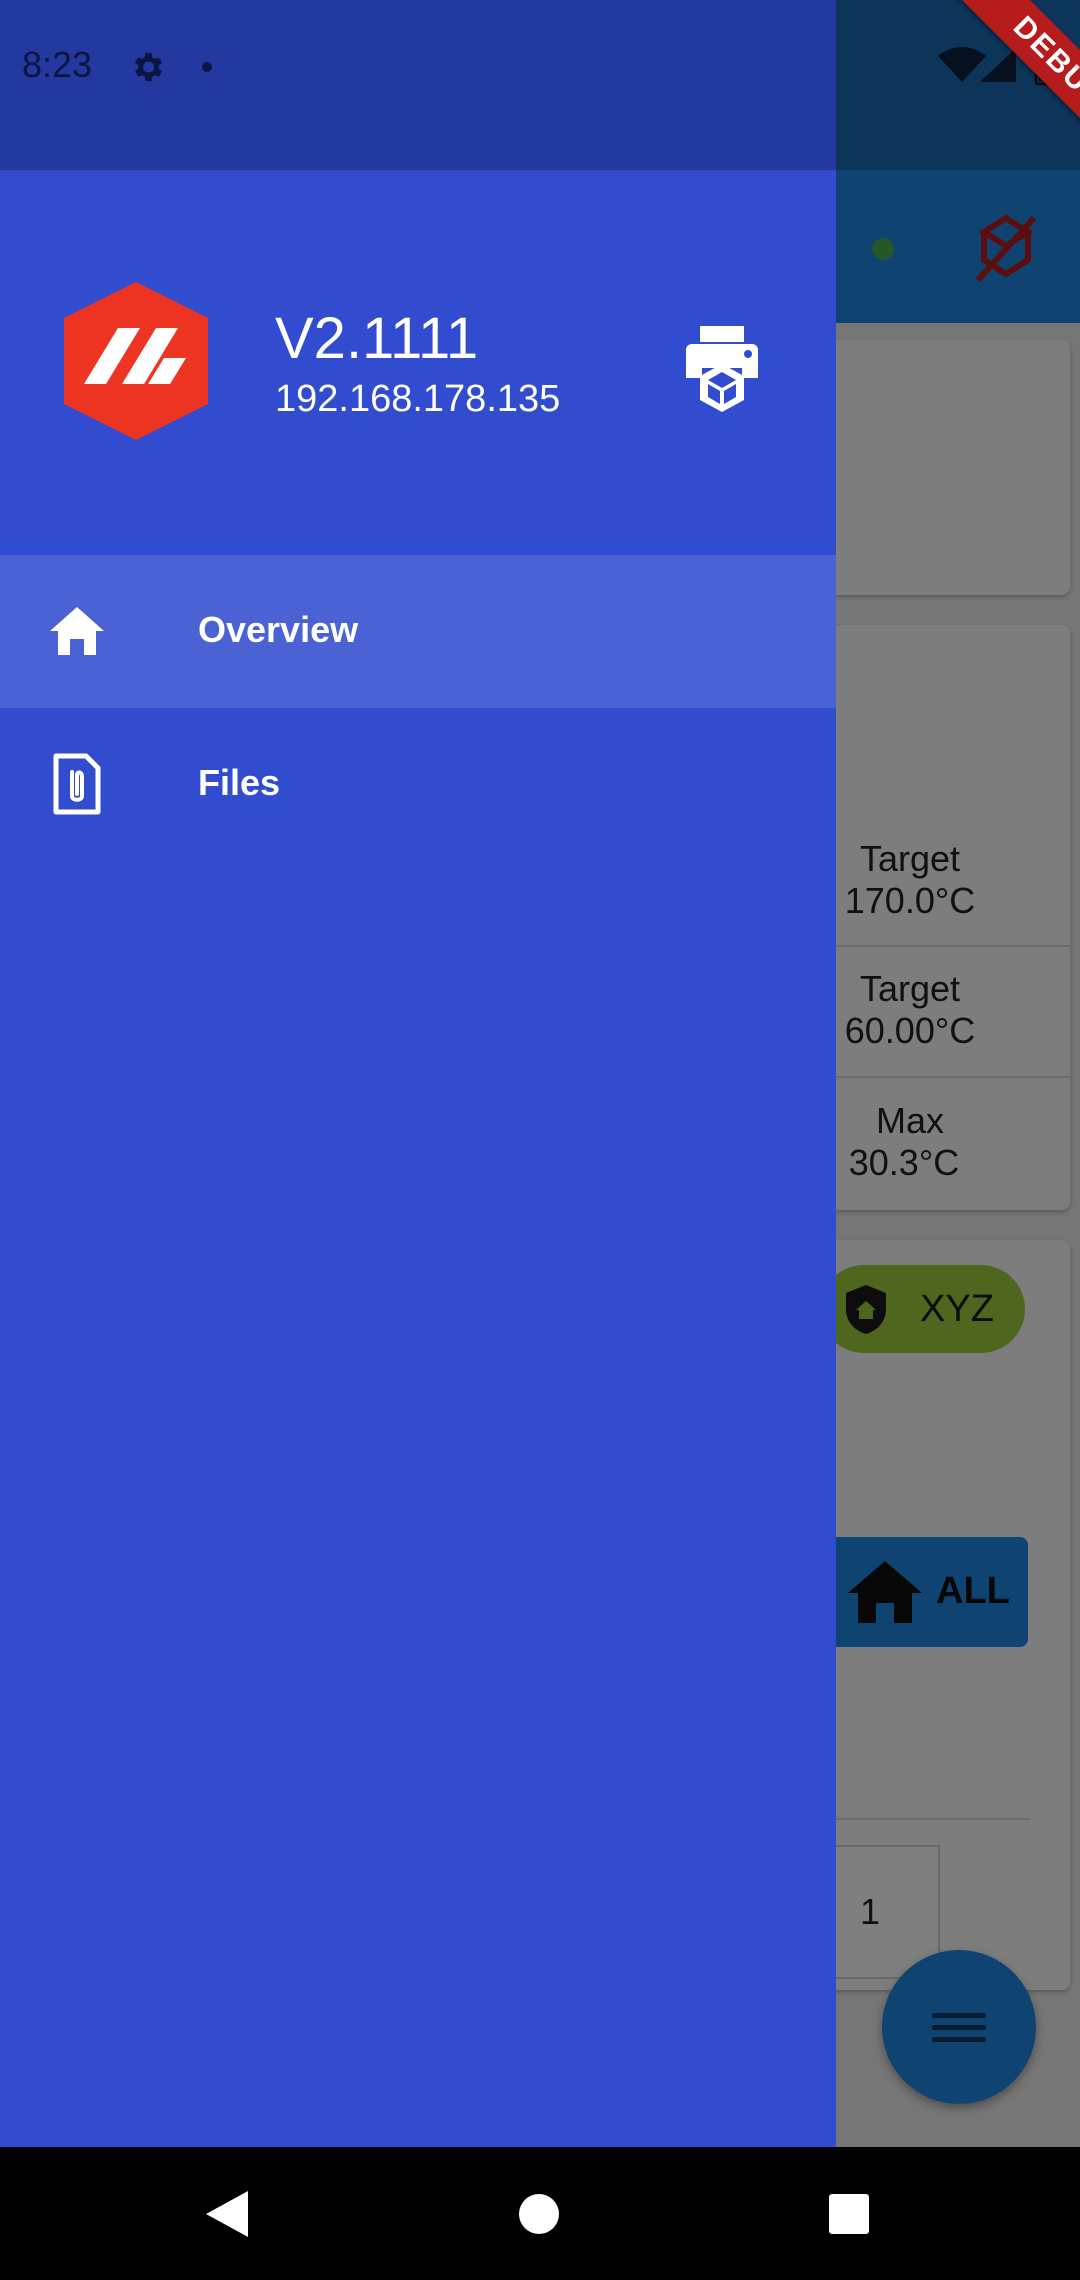 This screenshot has width=1080, height=2280. What do you see at coordinates (148, 67) in the screenshot?
I see `gear-icon` at bounding box center [148, 67].